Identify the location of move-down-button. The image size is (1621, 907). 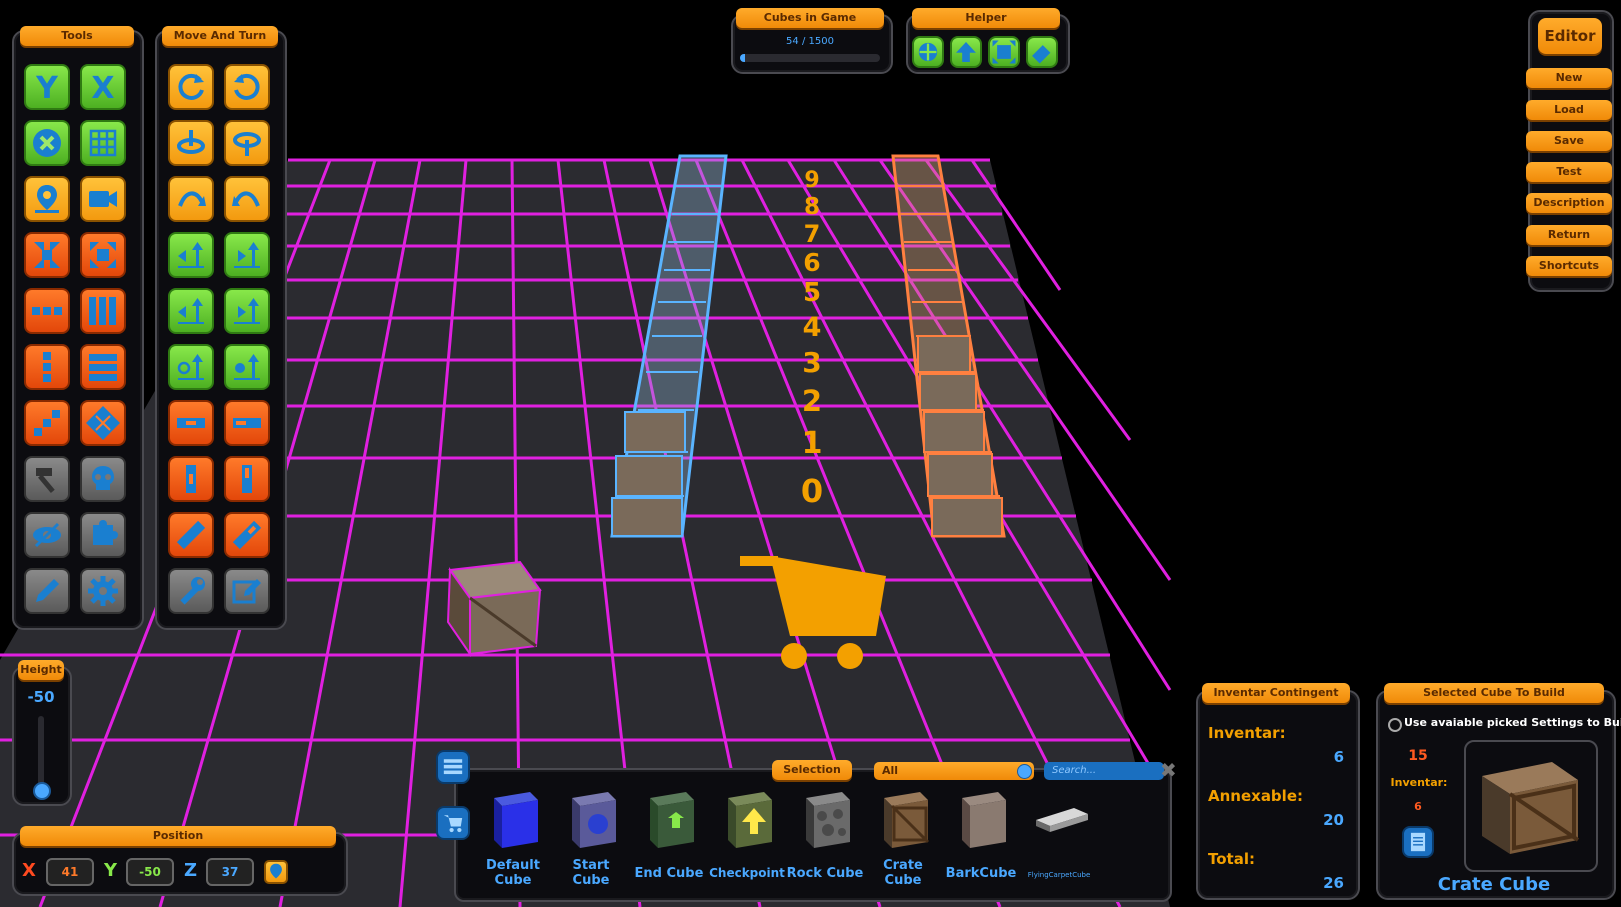
(247, 367).